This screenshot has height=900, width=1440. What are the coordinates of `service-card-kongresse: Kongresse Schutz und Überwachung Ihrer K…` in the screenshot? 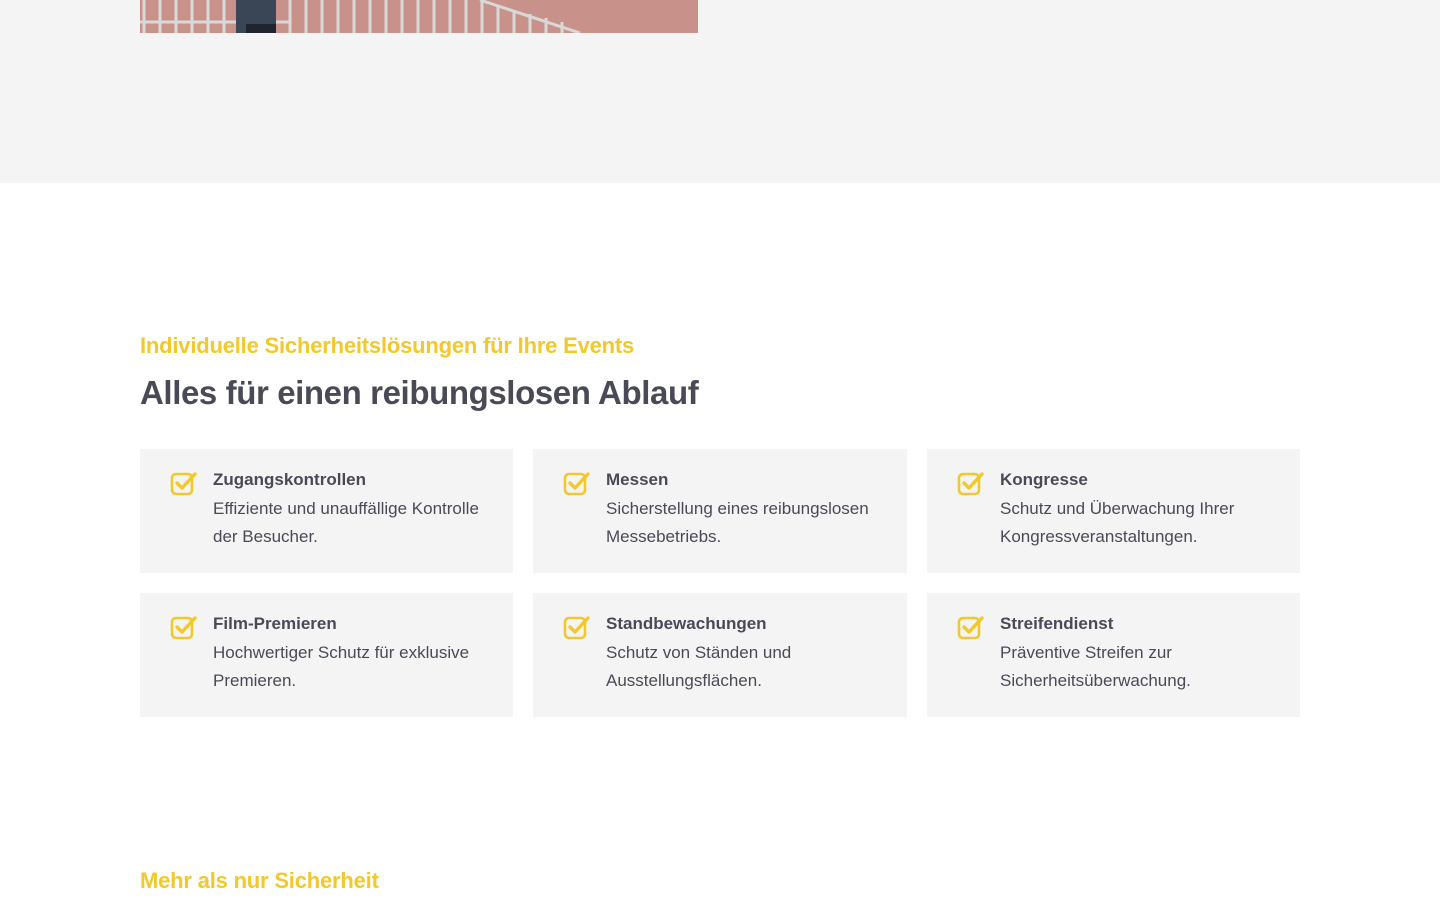 It's located at (1113, 511).